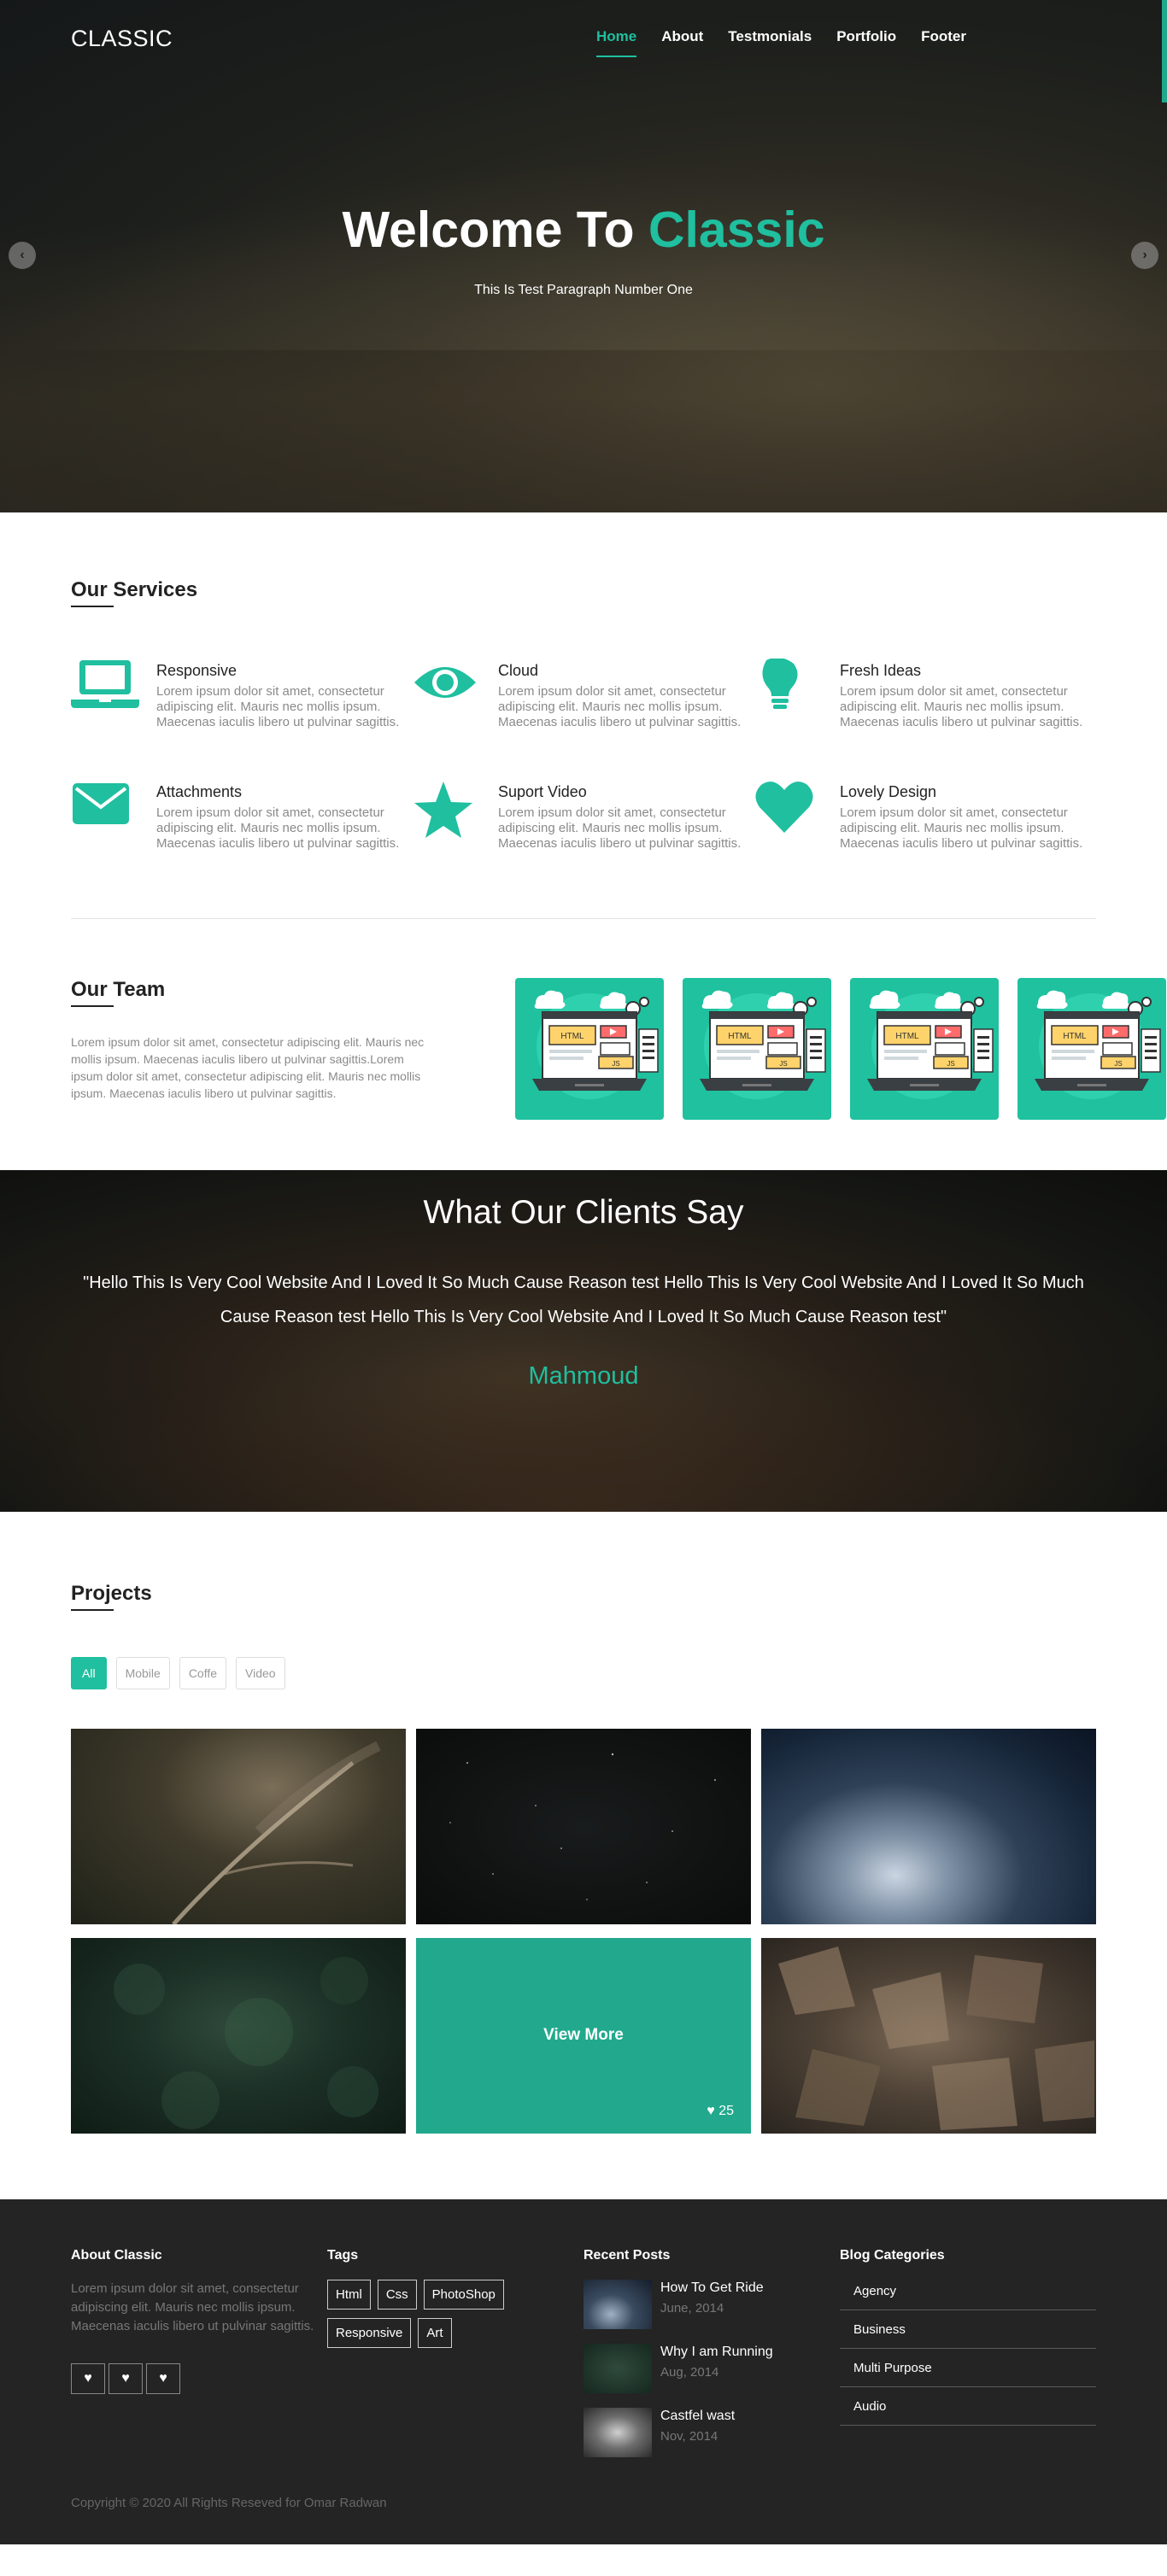 The width and height of the screenshot is (1167, 2576). What do you see at coordinates (888, 791) in the screenshot?
I see `service-name: Lovely Design` at bounding box center [888, 791].